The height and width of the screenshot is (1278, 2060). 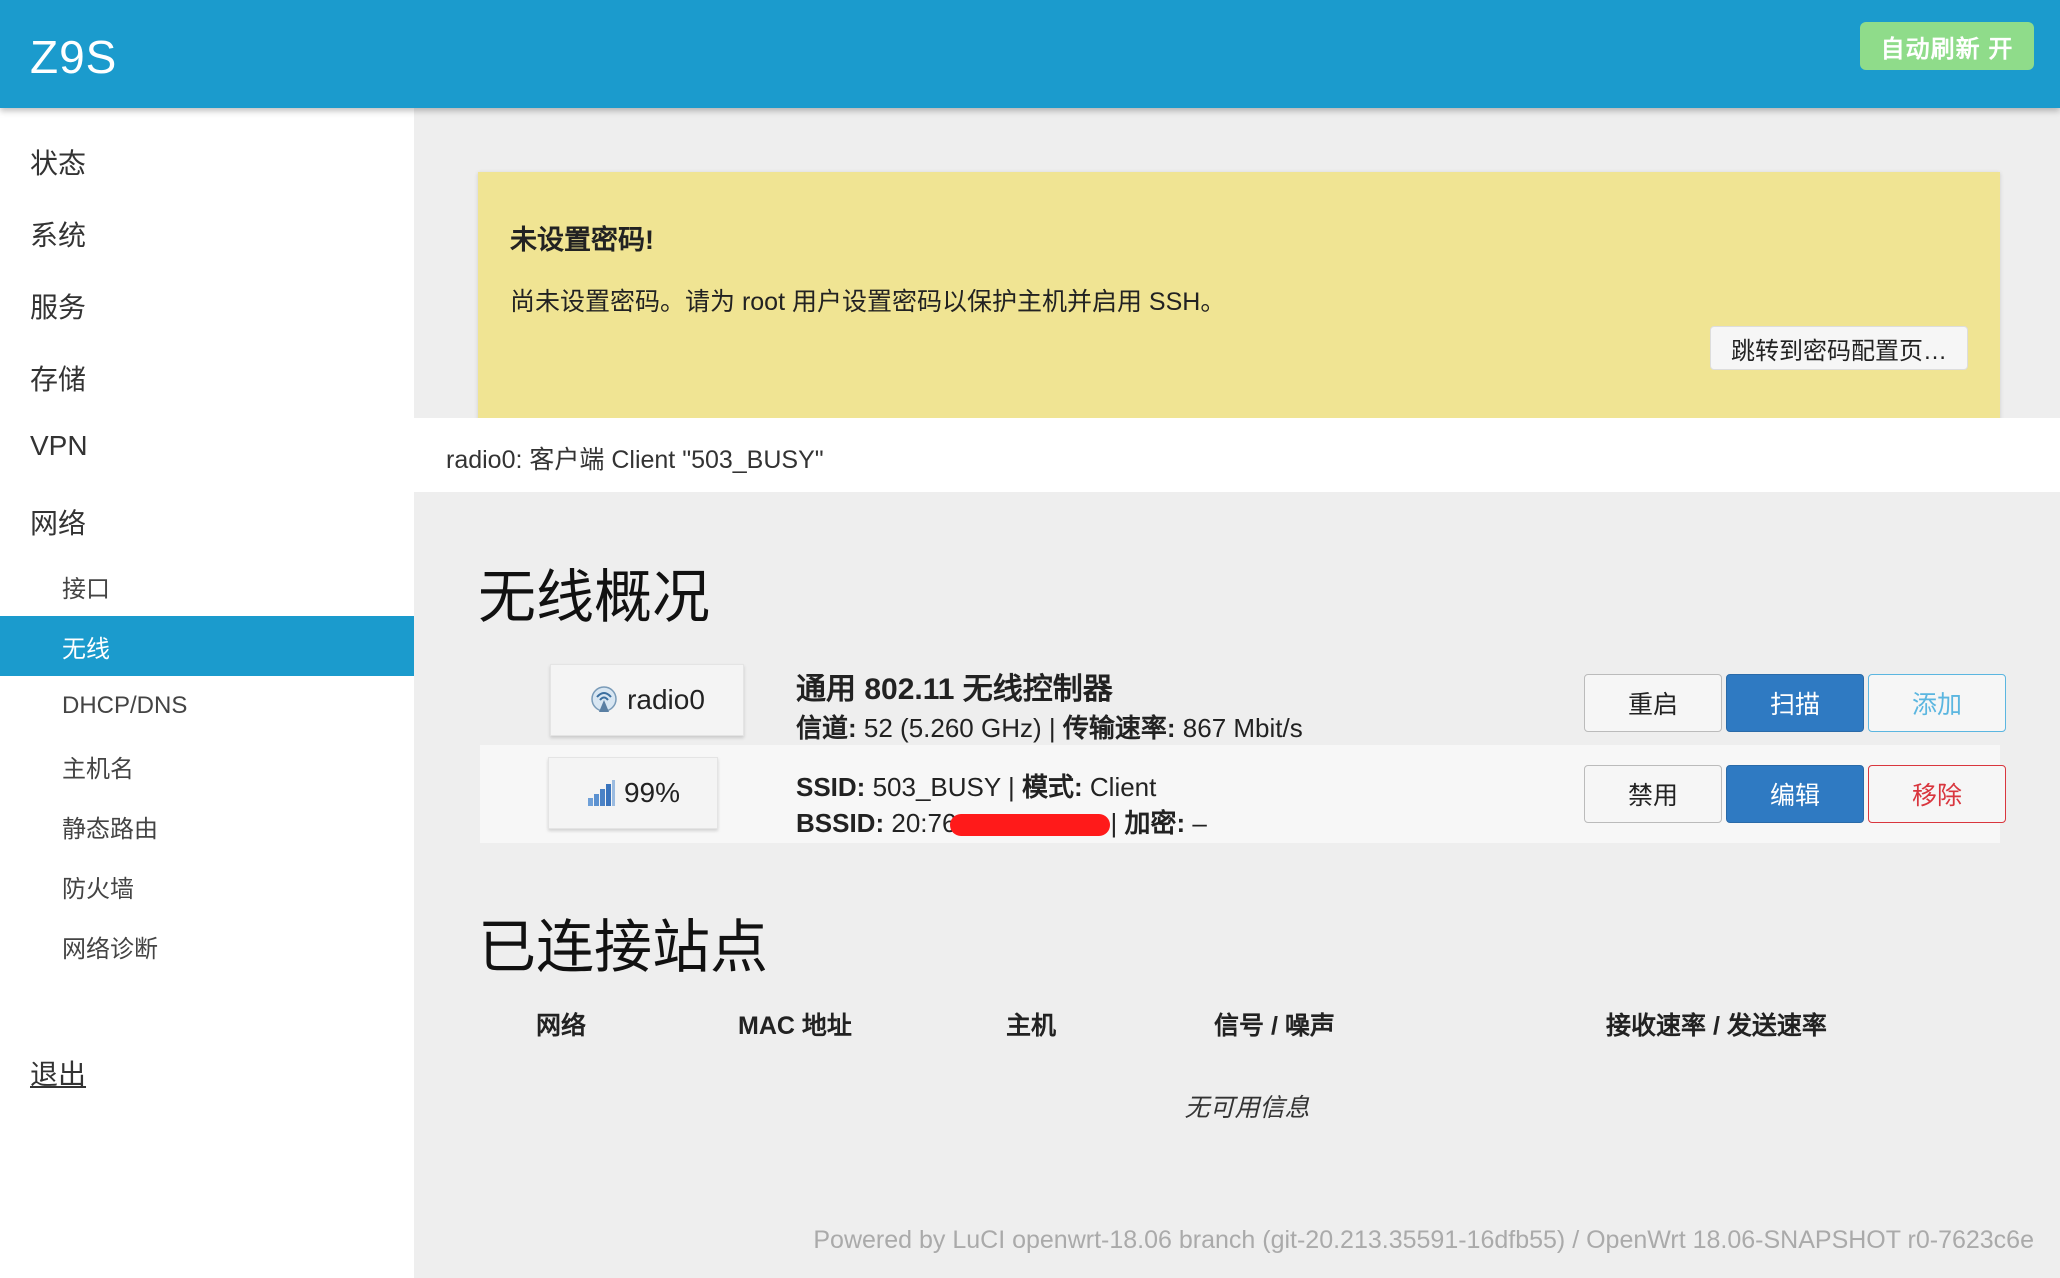 I want to click on notice-text: radio0: 客户端 Client "503_BUSY", so click(x=635, y=460).